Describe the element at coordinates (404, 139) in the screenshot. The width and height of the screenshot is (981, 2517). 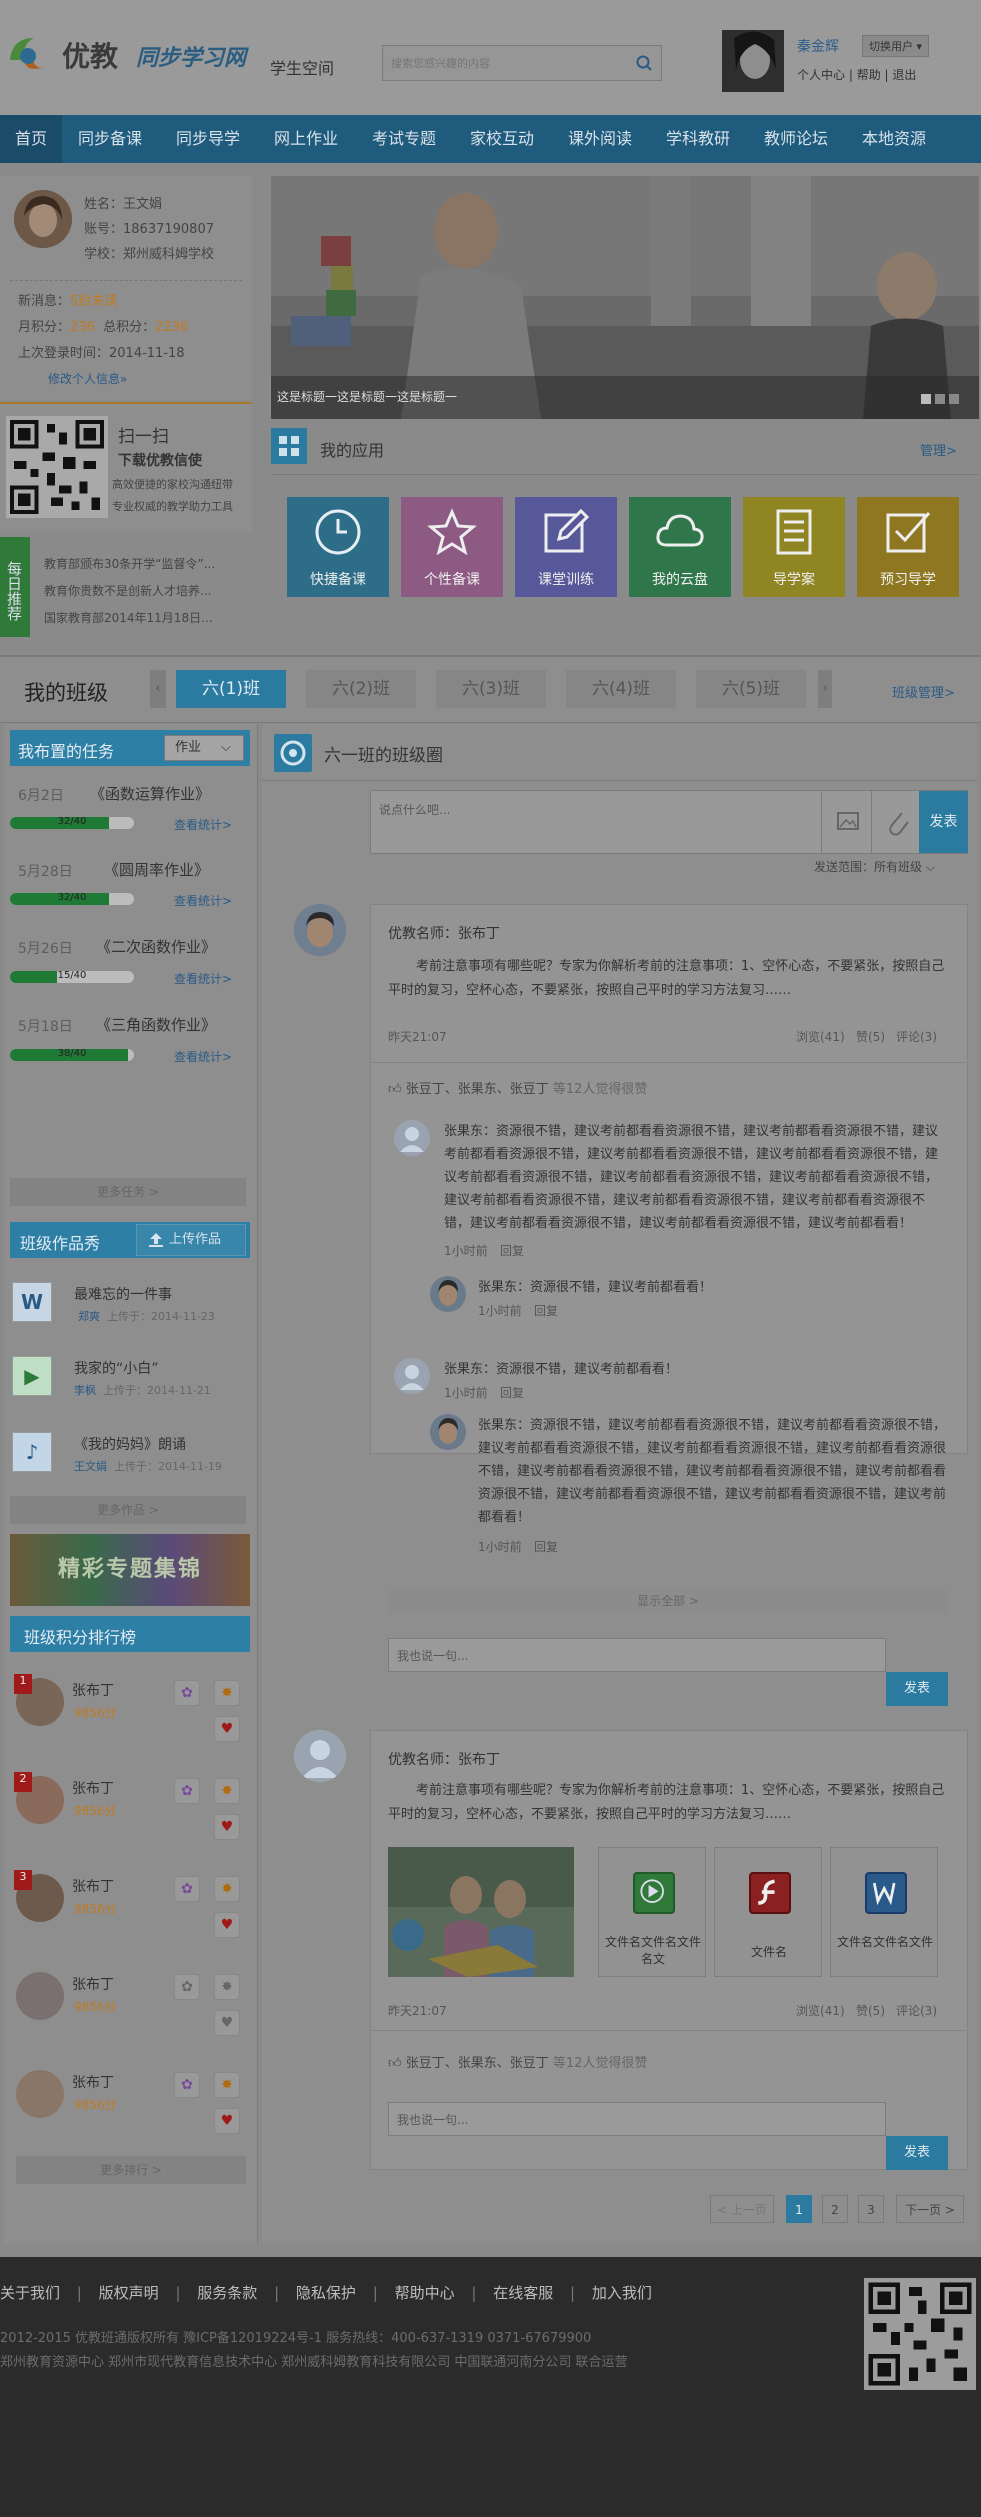
I see `nav-exam-topics: 考试专题` at that location.